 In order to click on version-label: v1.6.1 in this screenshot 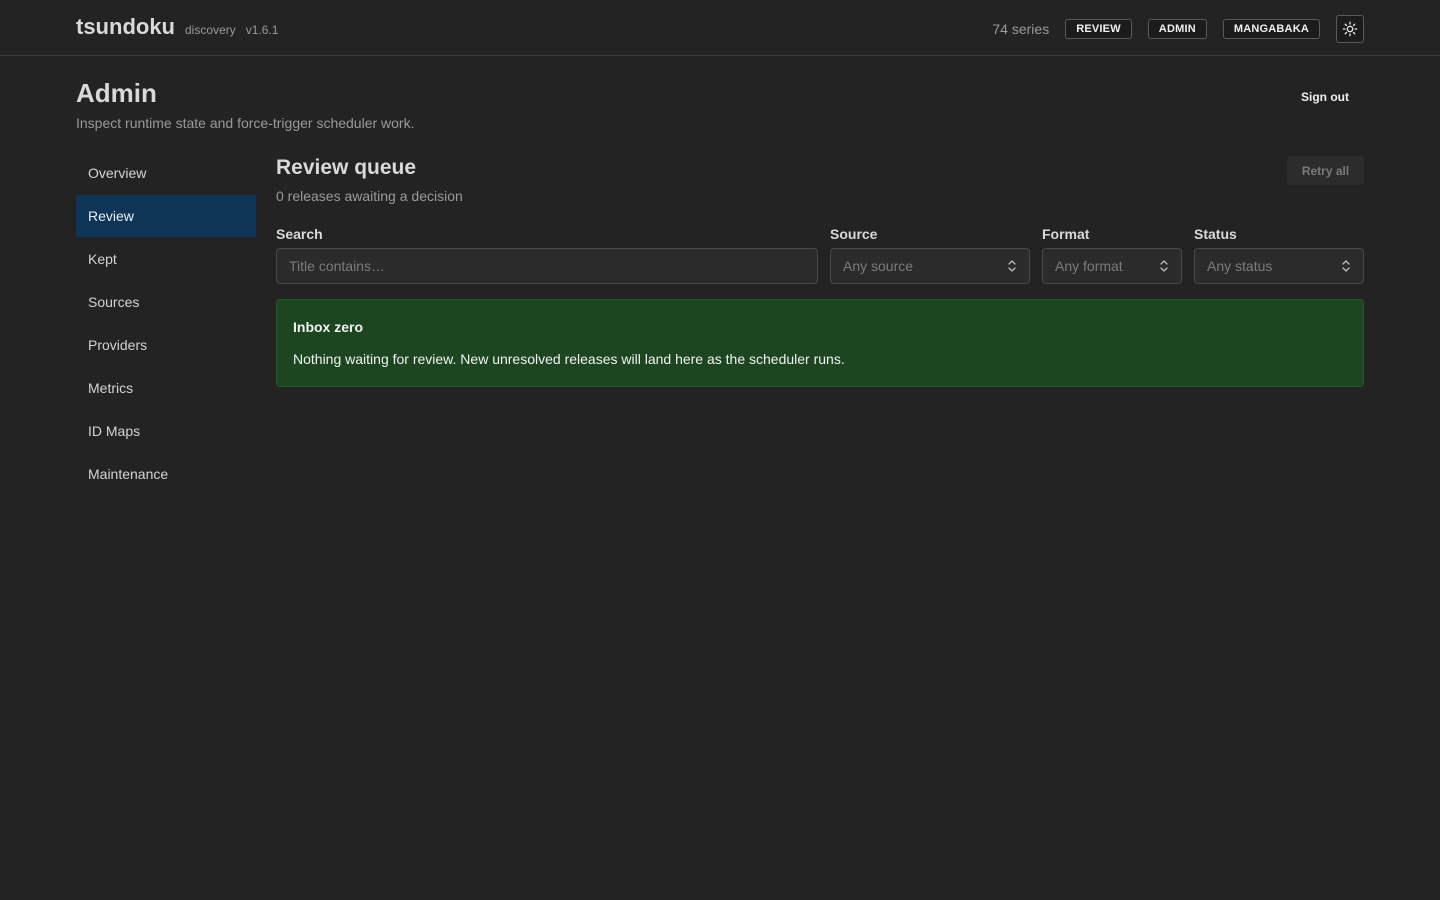, I will do `click(262, 30)`.